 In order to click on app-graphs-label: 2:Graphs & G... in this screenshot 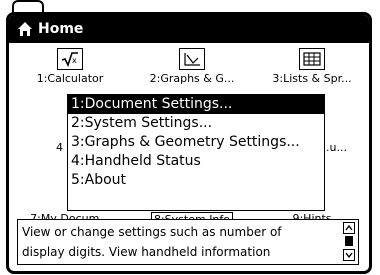, I will do `click(192, 78)`.